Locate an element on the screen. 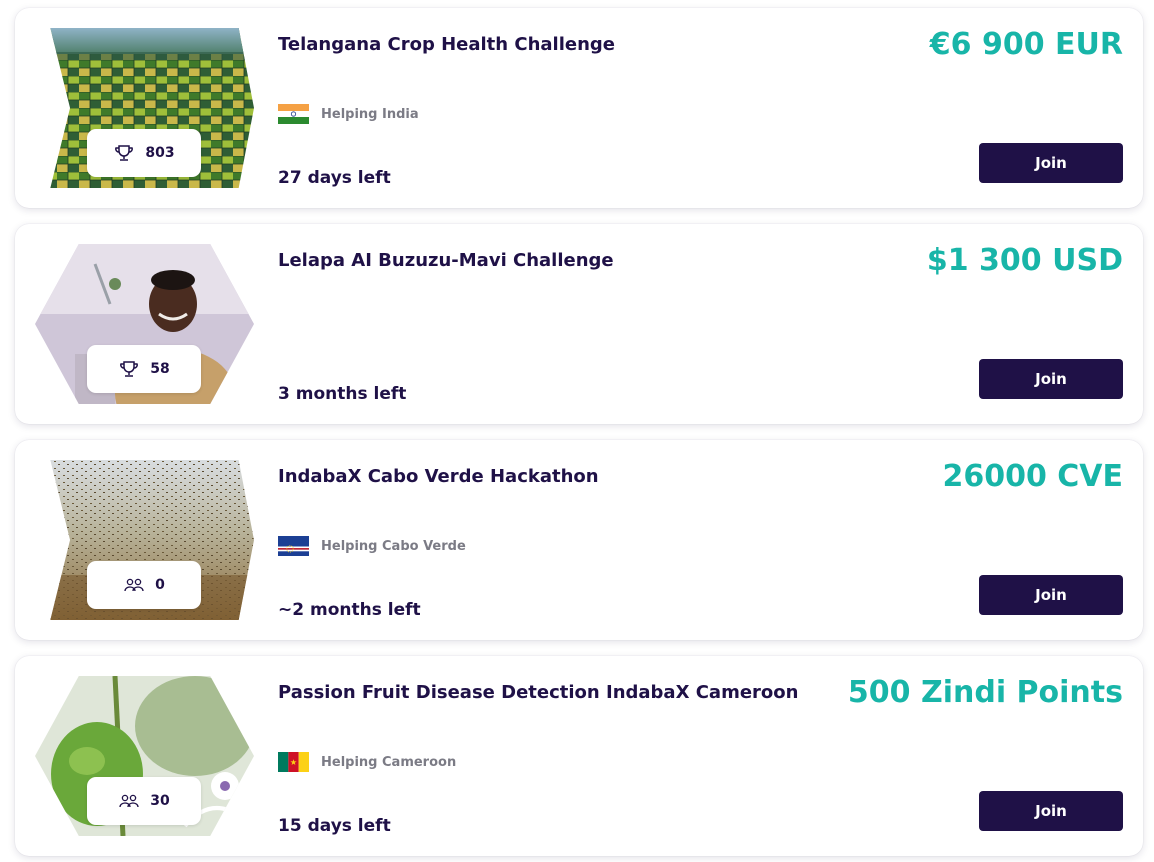 Image resolution: width=1154 pixels, height=862 pixels. challenge-title: Lelapa AI Buzuzu-Mavi Challenge is located at coordinates (446, 260).